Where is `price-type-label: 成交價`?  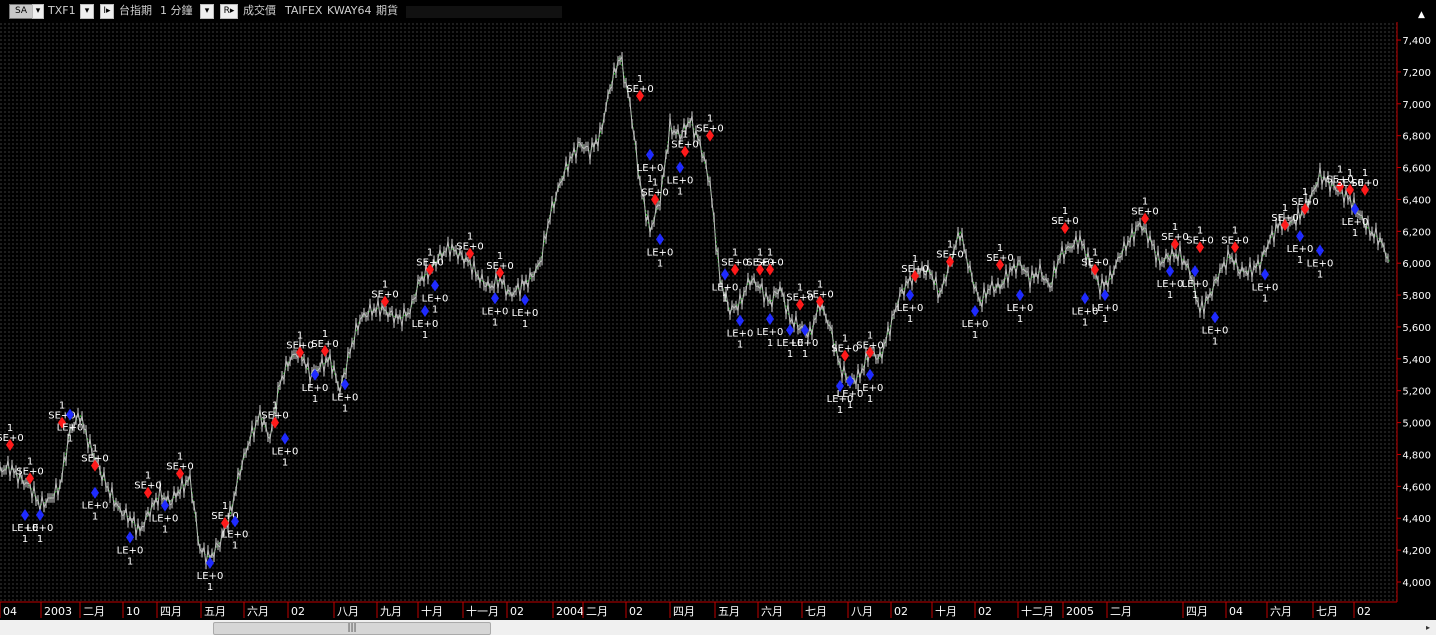
price-type-label: 成交價 is located at coordinates (259, 10).